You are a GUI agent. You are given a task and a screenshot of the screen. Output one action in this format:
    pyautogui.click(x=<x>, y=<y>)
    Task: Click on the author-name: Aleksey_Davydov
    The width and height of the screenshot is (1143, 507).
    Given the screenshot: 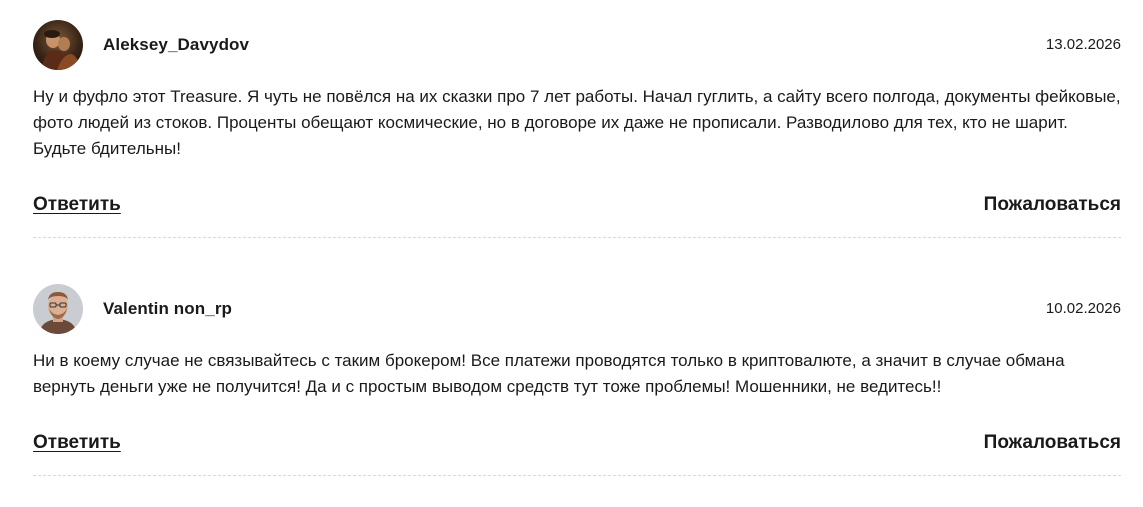 What is the action you would take?
    pyautogui.click(x=176, y=44)
    